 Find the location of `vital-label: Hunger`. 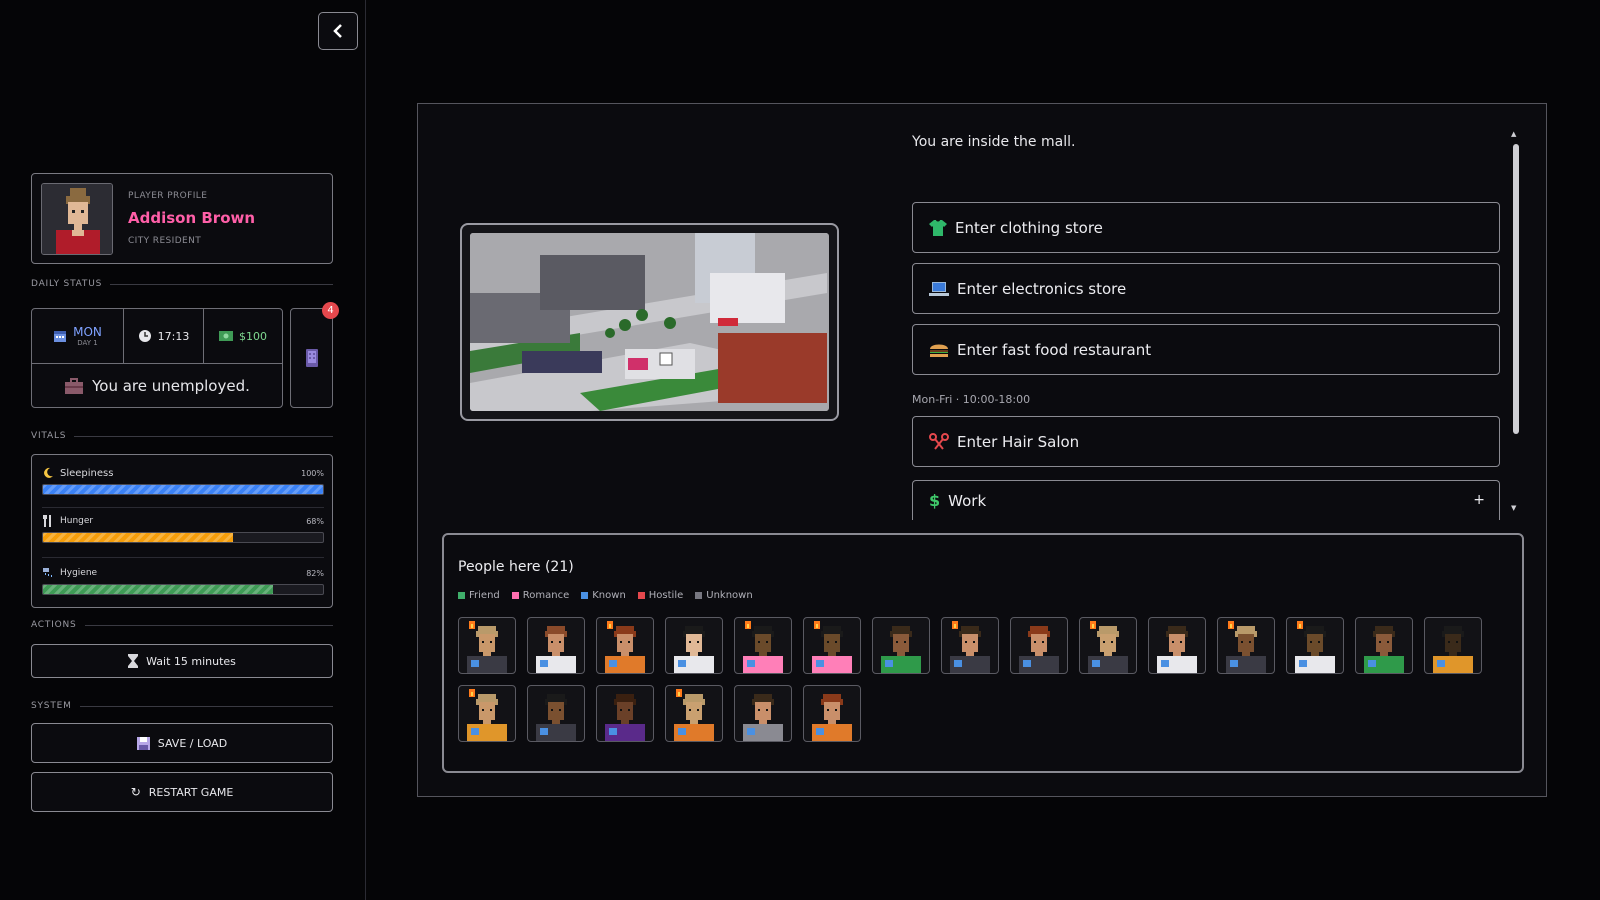

vital-label: Hunger is located at coordinates (77, 521).